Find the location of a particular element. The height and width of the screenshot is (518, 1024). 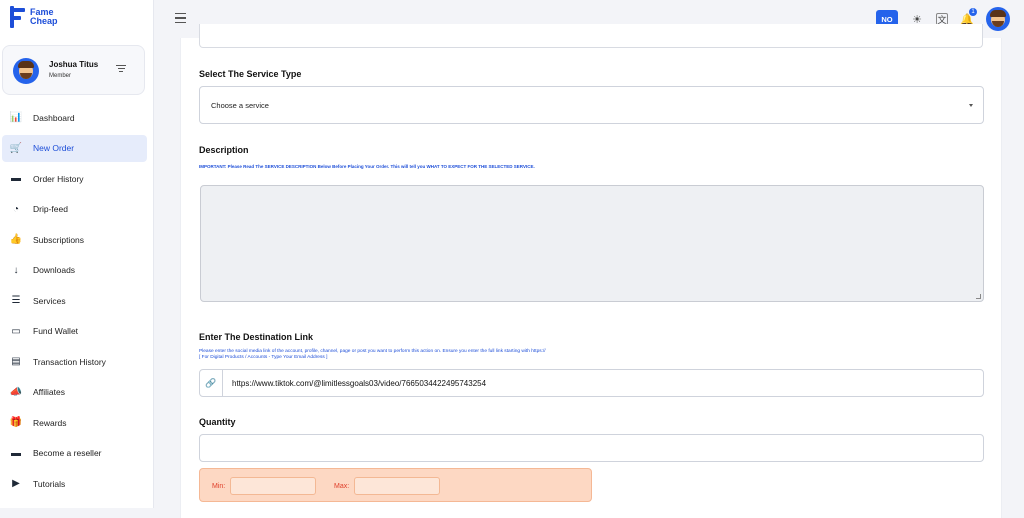

sidebar-item-label: Downloads is located at coordinates (54, 270).